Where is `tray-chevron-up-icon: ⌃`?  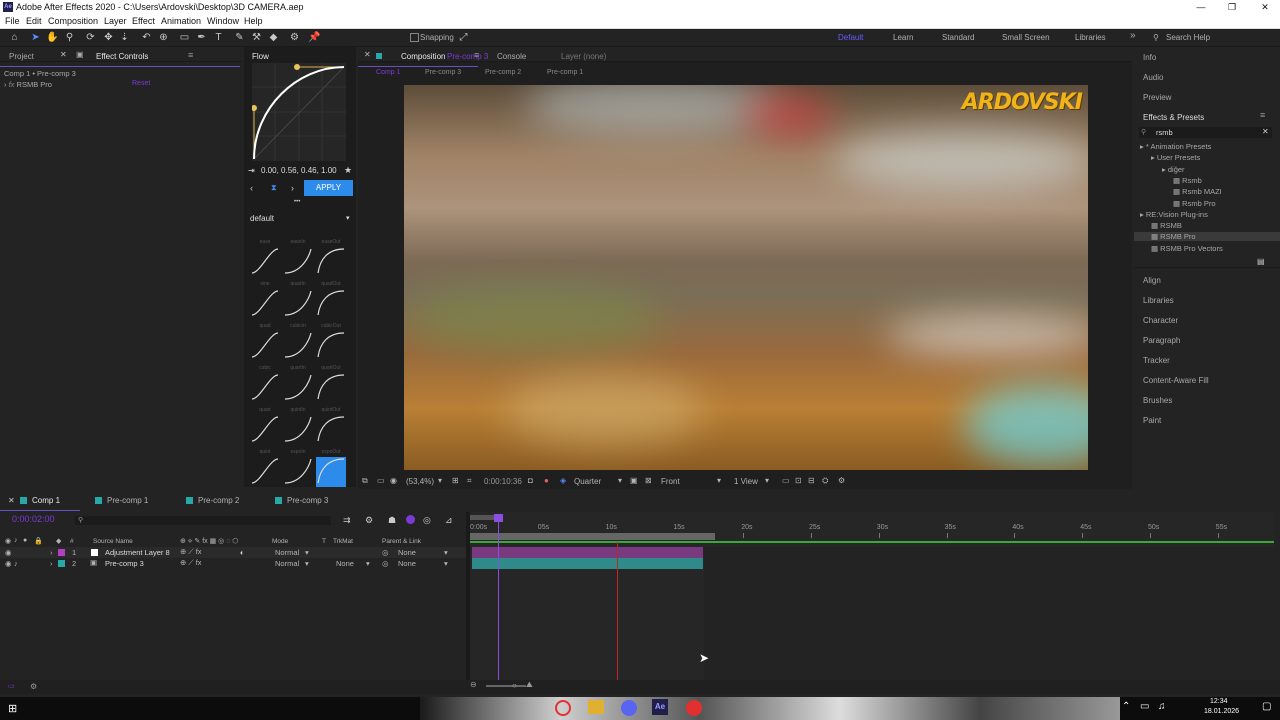
tray-chevron-up-icon: ⌃ is located at coordinates (1126, 706).